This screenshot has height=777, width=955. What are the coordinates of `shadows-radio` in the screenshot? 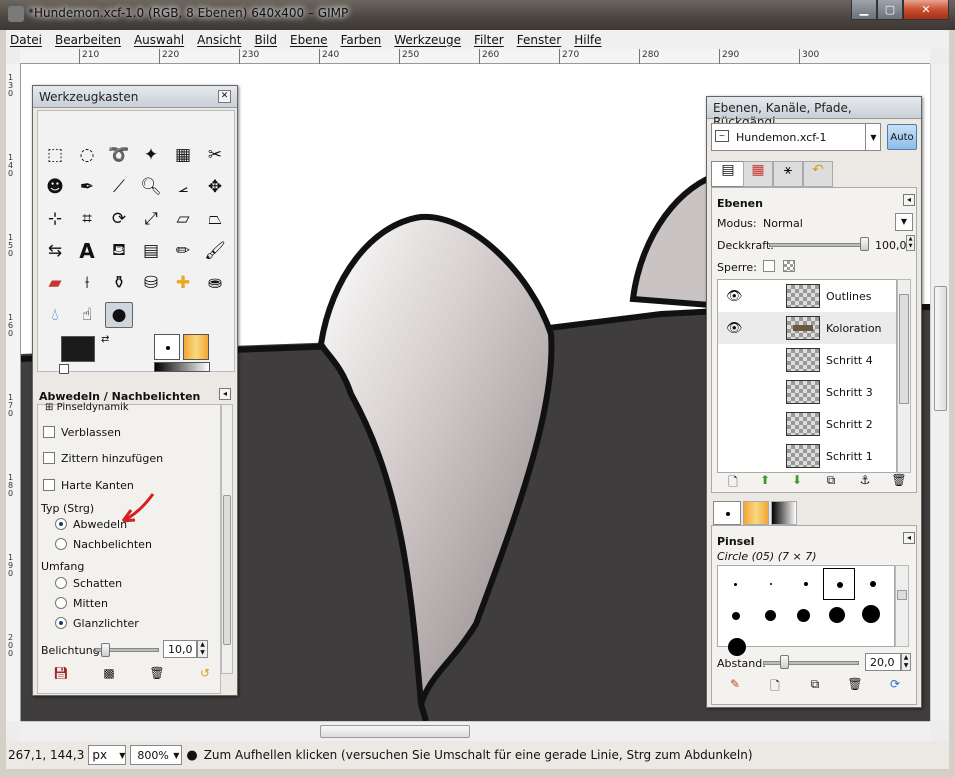 It's located at (61, 583).